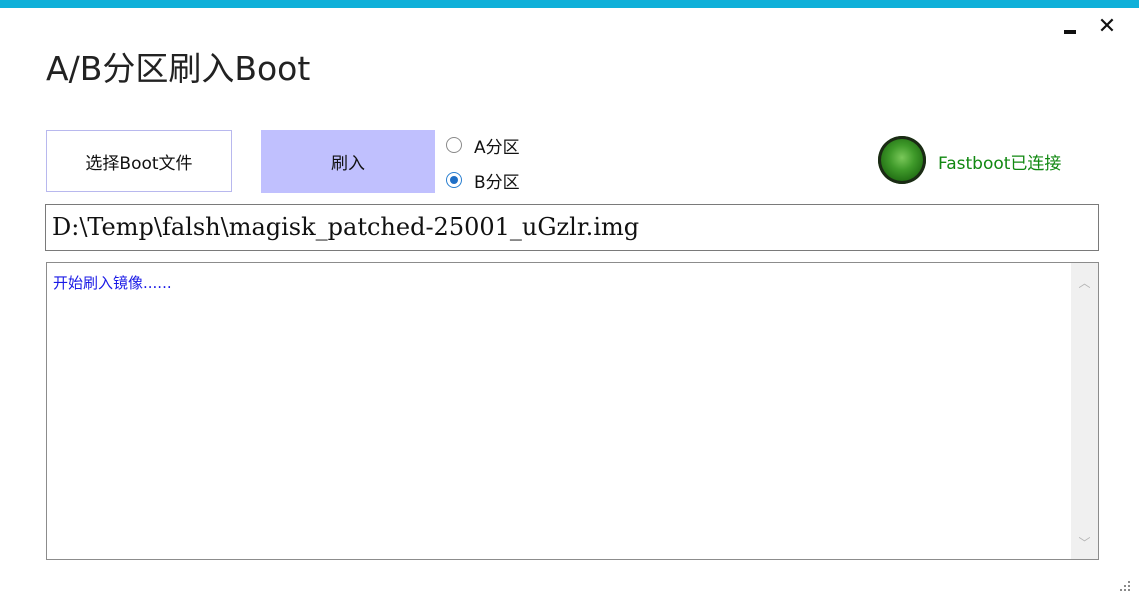 Image resolution: width=1139 pixels, height=598 pixels. Describe the element at coordinates (454, 180) in the screenshot. I see `radio-b-indicator` at that location.